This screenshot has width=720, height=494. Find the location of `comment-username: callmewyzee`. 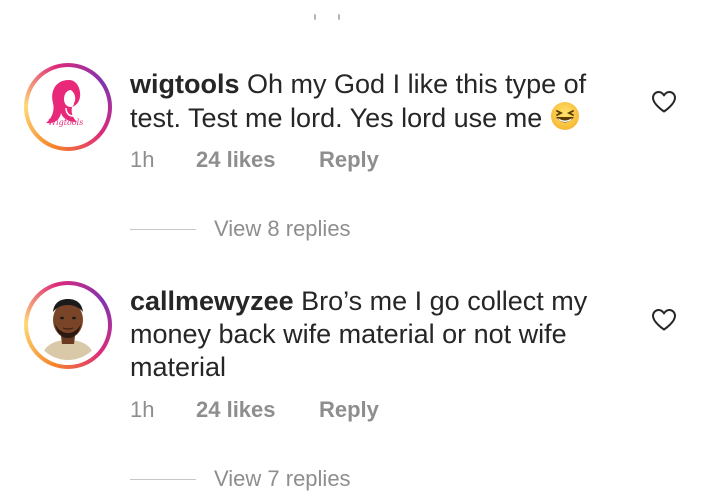

comment-username: callmewyzee is located at coordinates (212, 301).